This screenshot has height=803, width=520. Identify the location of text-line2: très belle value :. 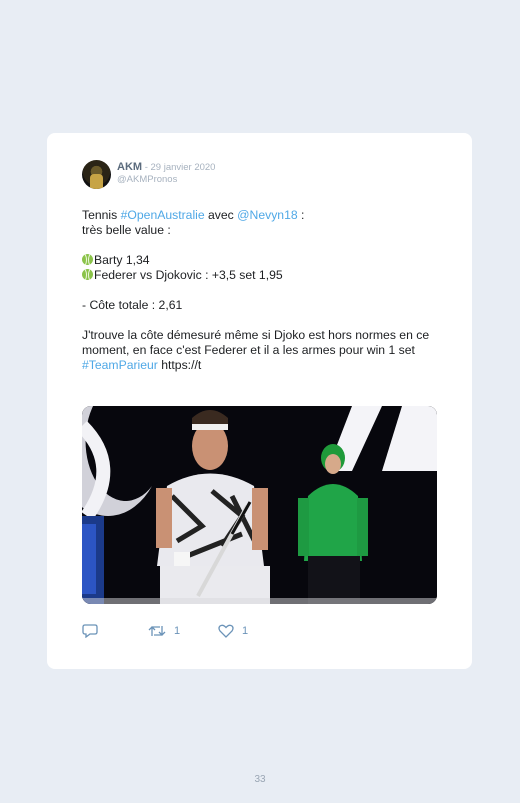
(126, 230).